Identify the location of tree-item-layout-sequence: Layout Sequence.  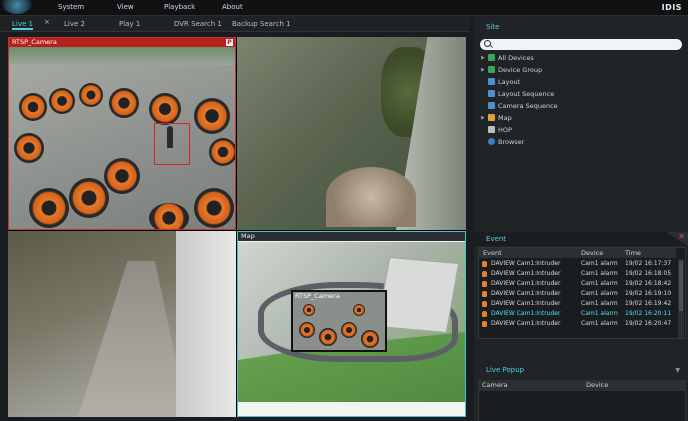
(521, 94).